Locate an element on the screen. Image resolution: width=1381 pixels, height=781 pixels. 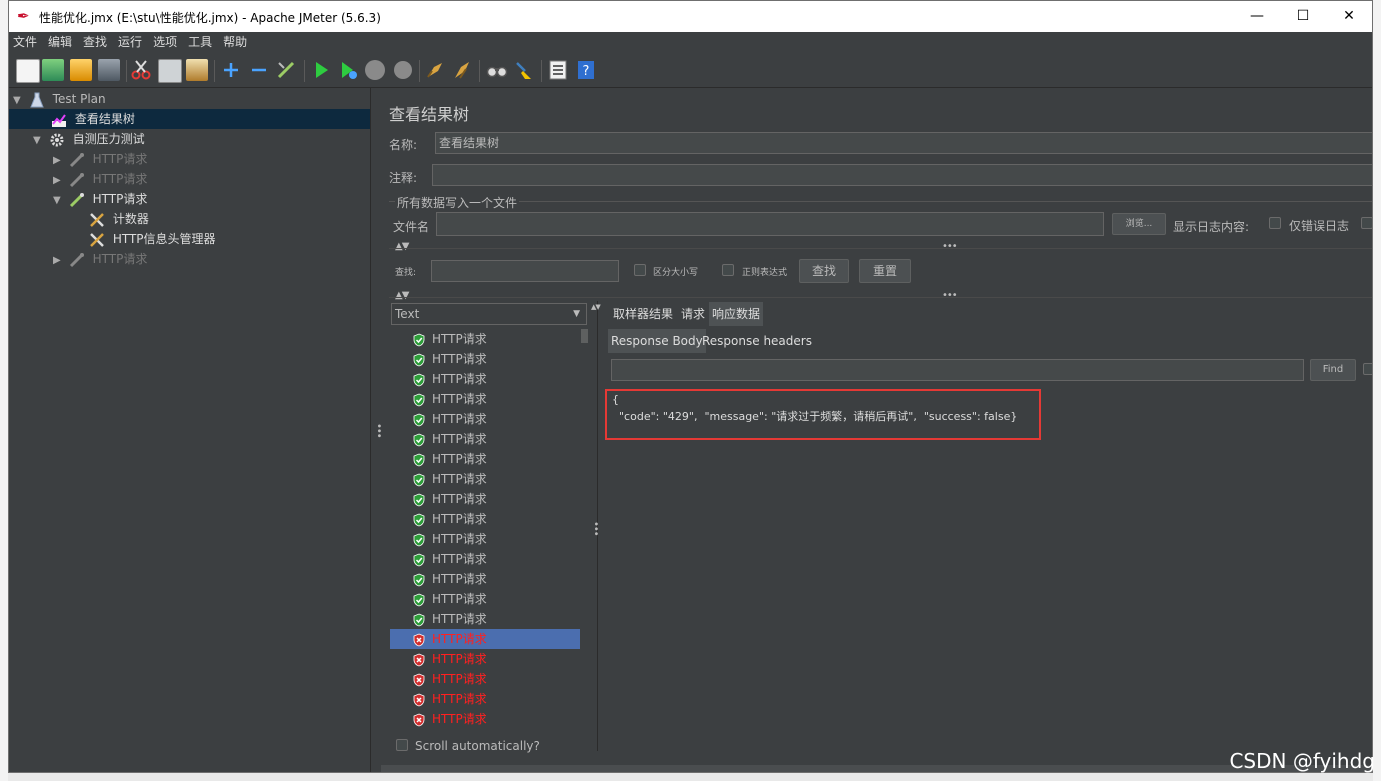
stop-icon is located at coordinates (375, 70).